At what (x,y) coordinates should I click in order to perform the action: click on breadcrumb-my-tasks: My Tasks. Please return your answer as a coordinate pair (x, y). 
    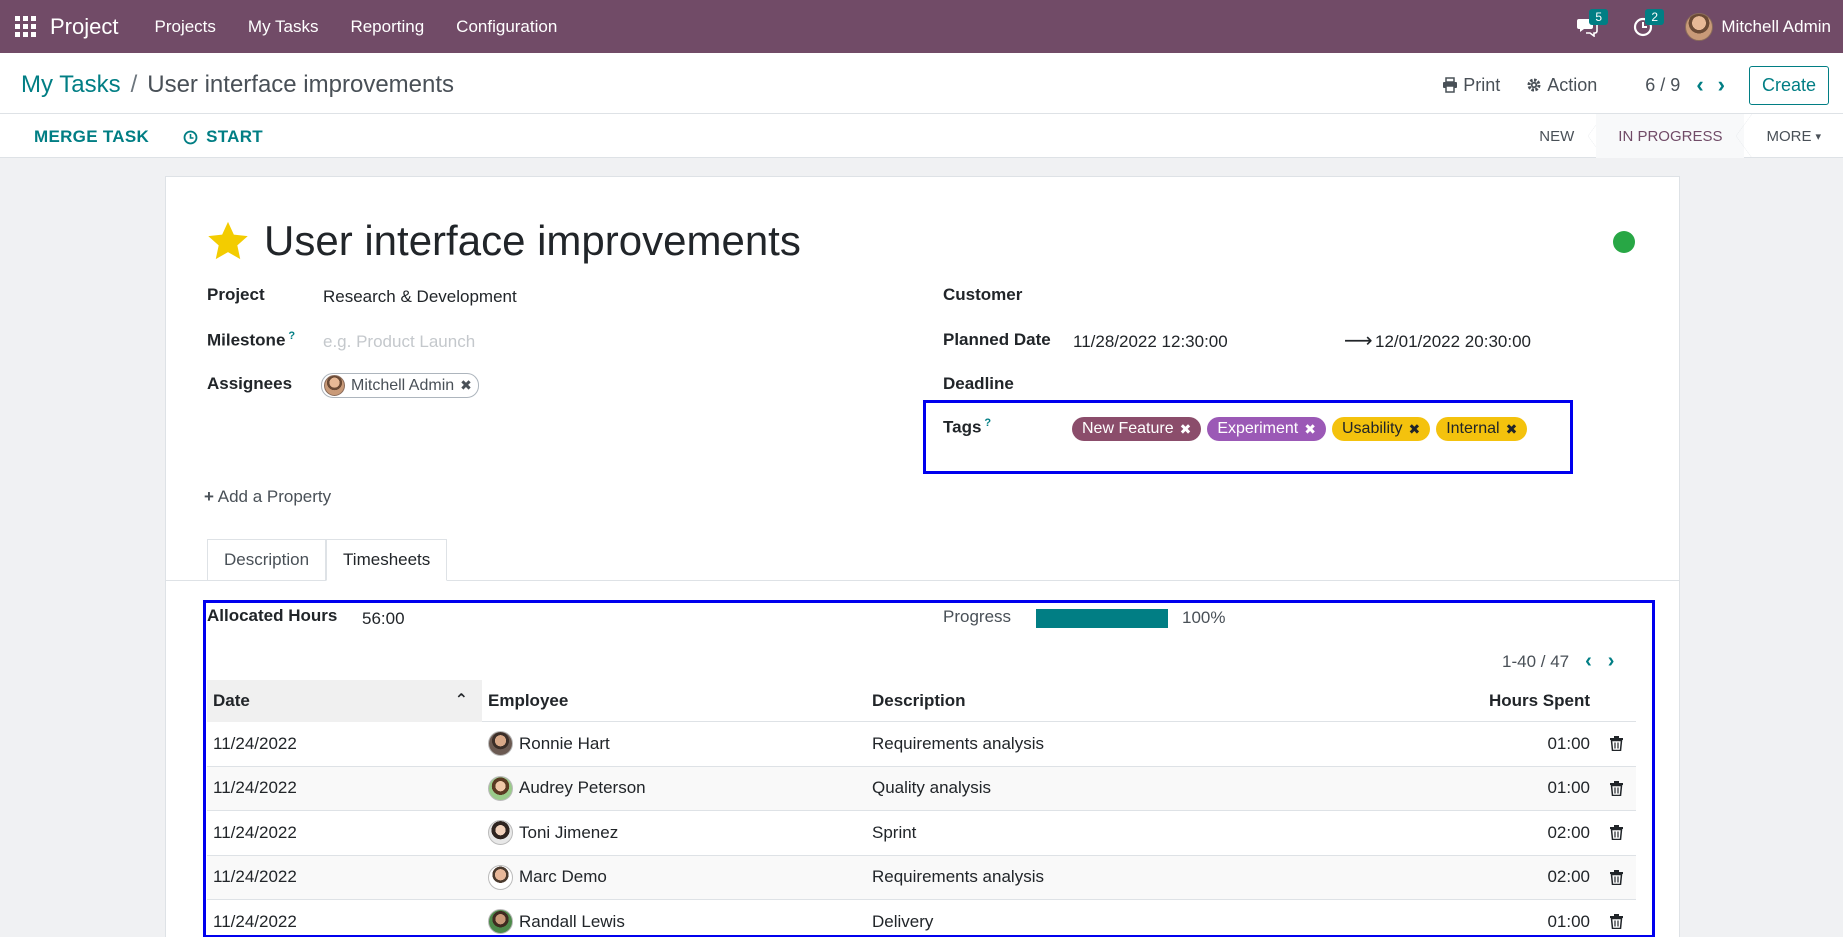
    Looking at the image, I should click on (71, 85).